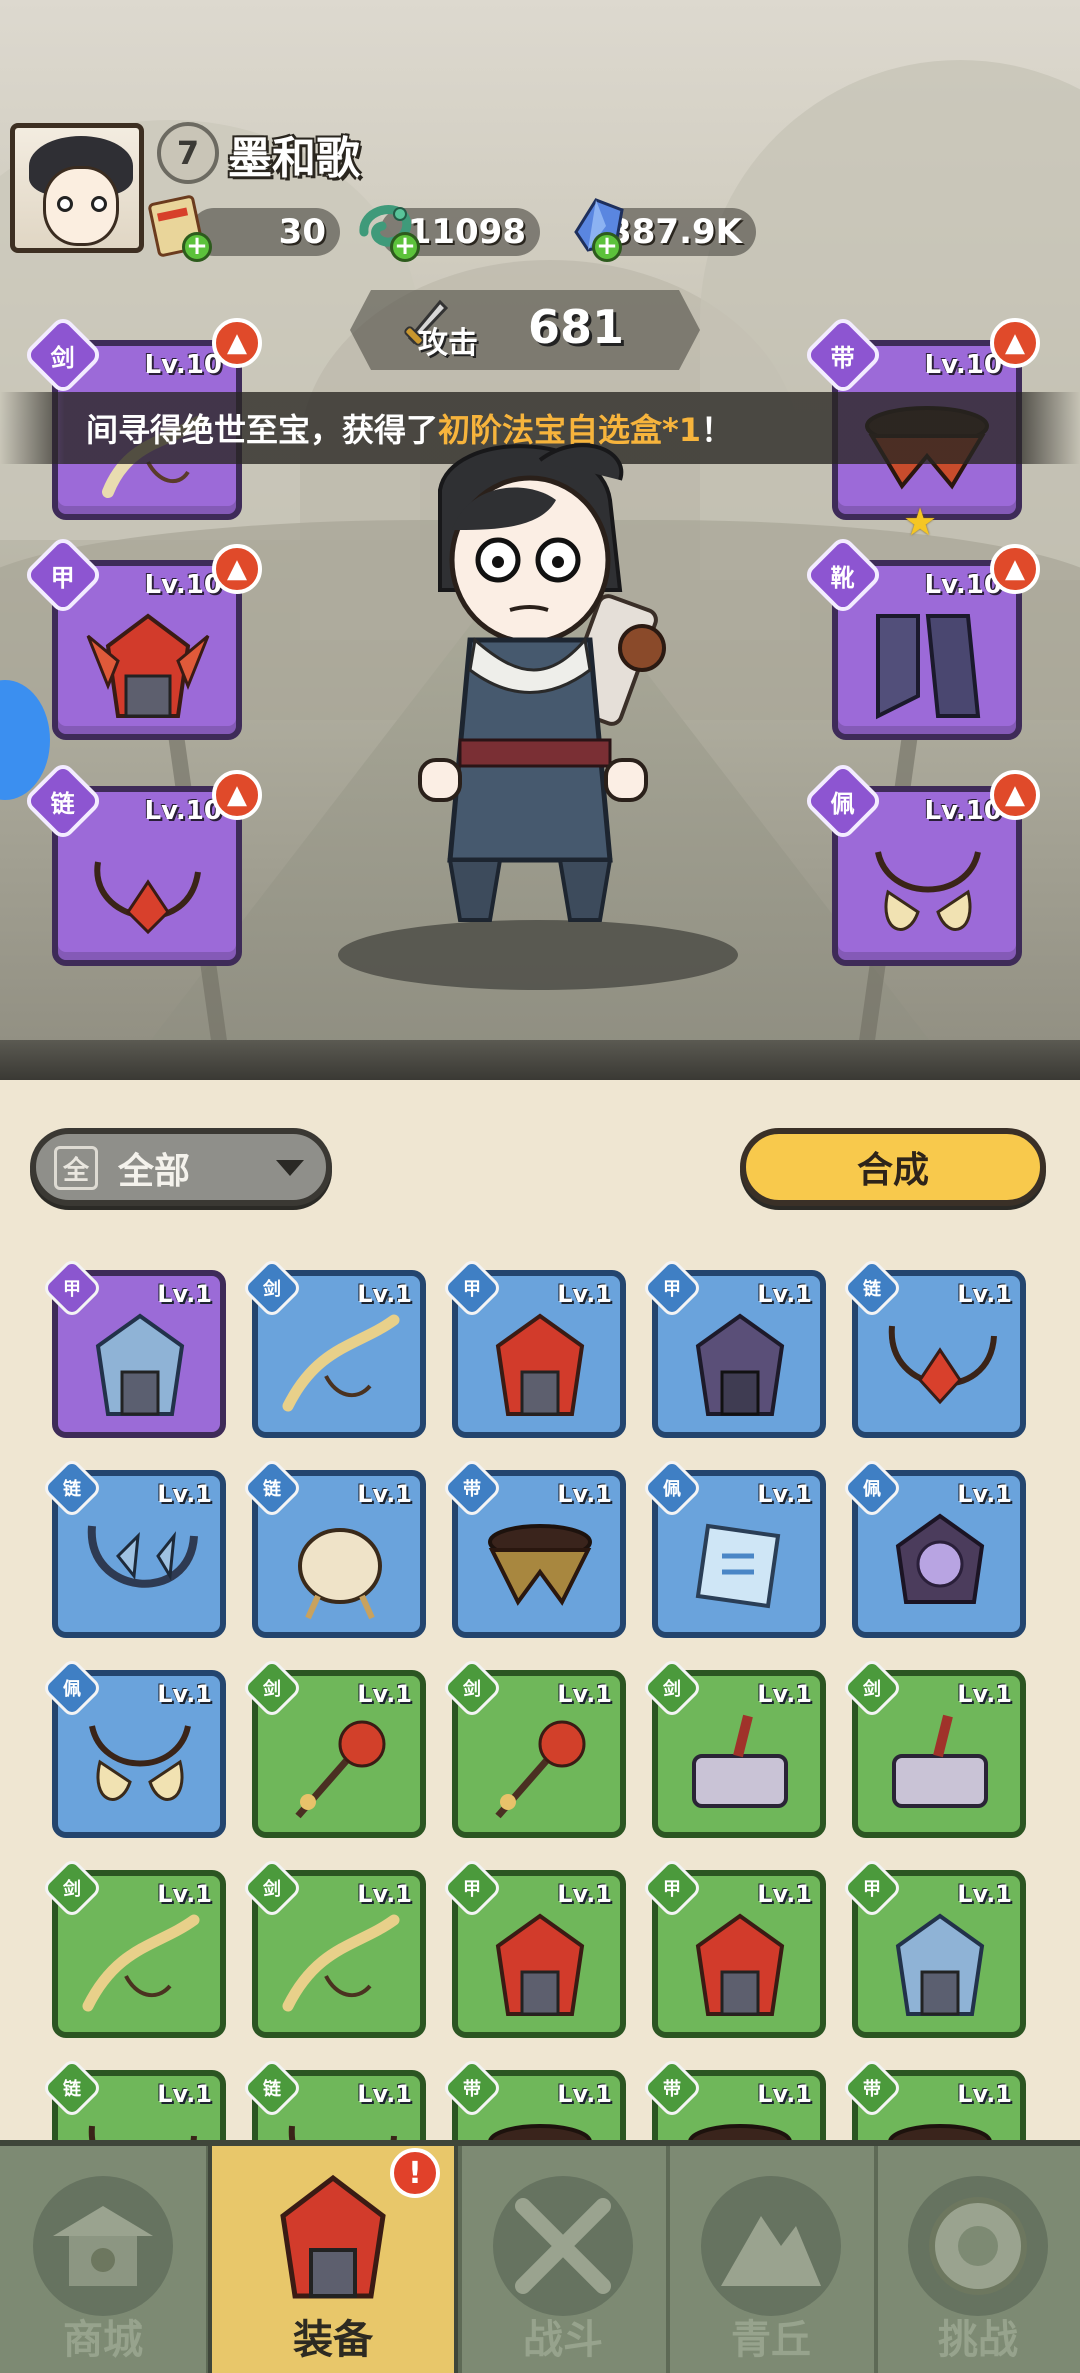 This screenshot has height=2373, width=1080. What do you see at coordinates (342, 2132) in the screenshot?
I see `necklace-icon` at bounding box center [342, 2132].